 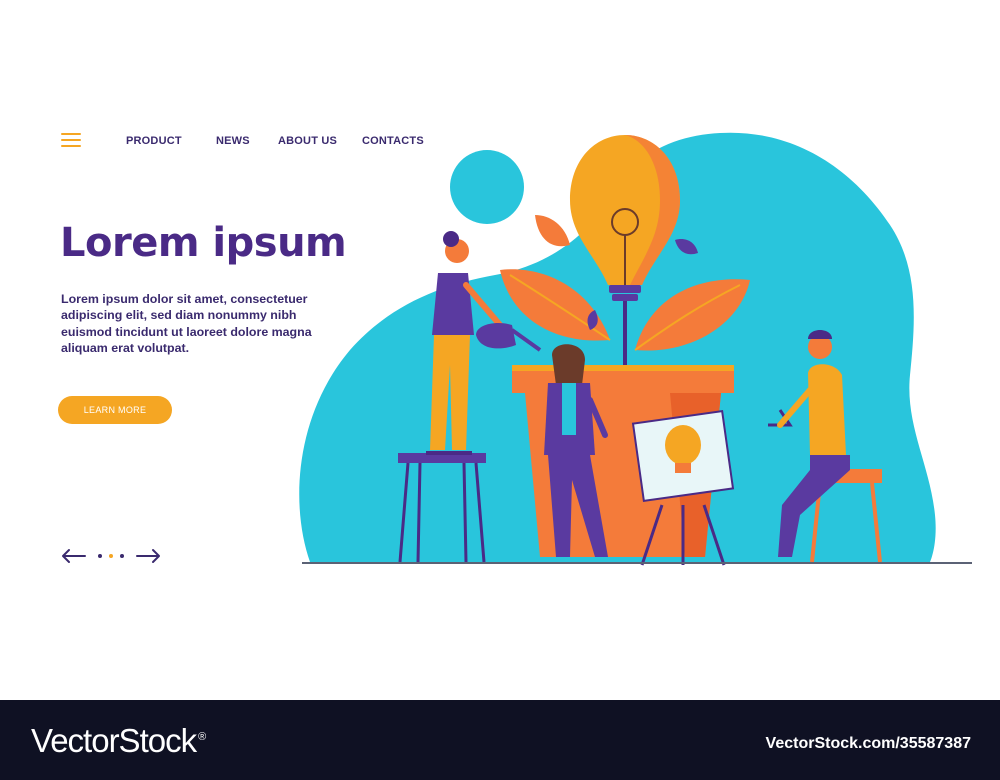 What do you see at coordinates (233, 141) in the screenshot?
I see `nav-item-news: NEWS` at bounding box center [233, 141].